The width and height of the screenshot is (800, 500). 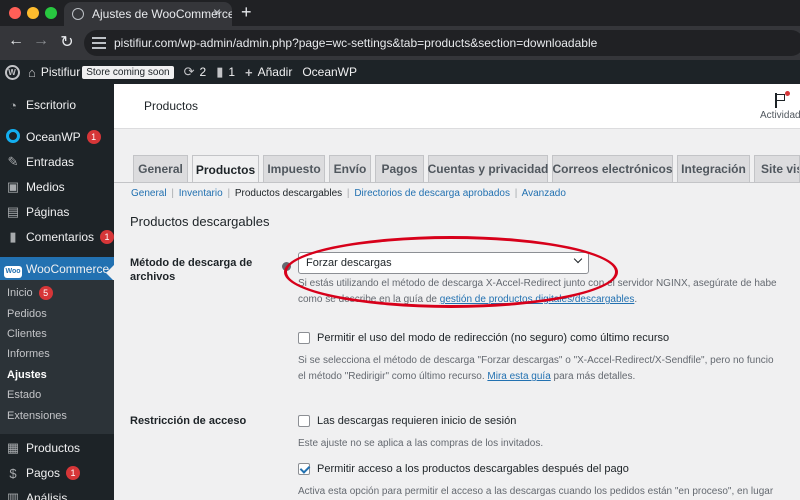 I want to click on media-icon: ▣, so click(x=13, y=186).